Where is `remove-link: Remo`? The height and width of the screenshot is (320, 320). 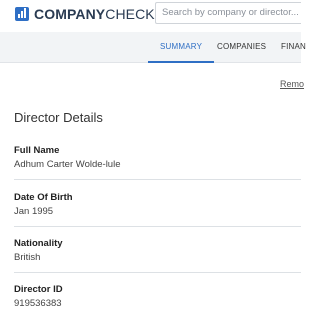 remove-link: Remo is located at coordinates (292, 84).